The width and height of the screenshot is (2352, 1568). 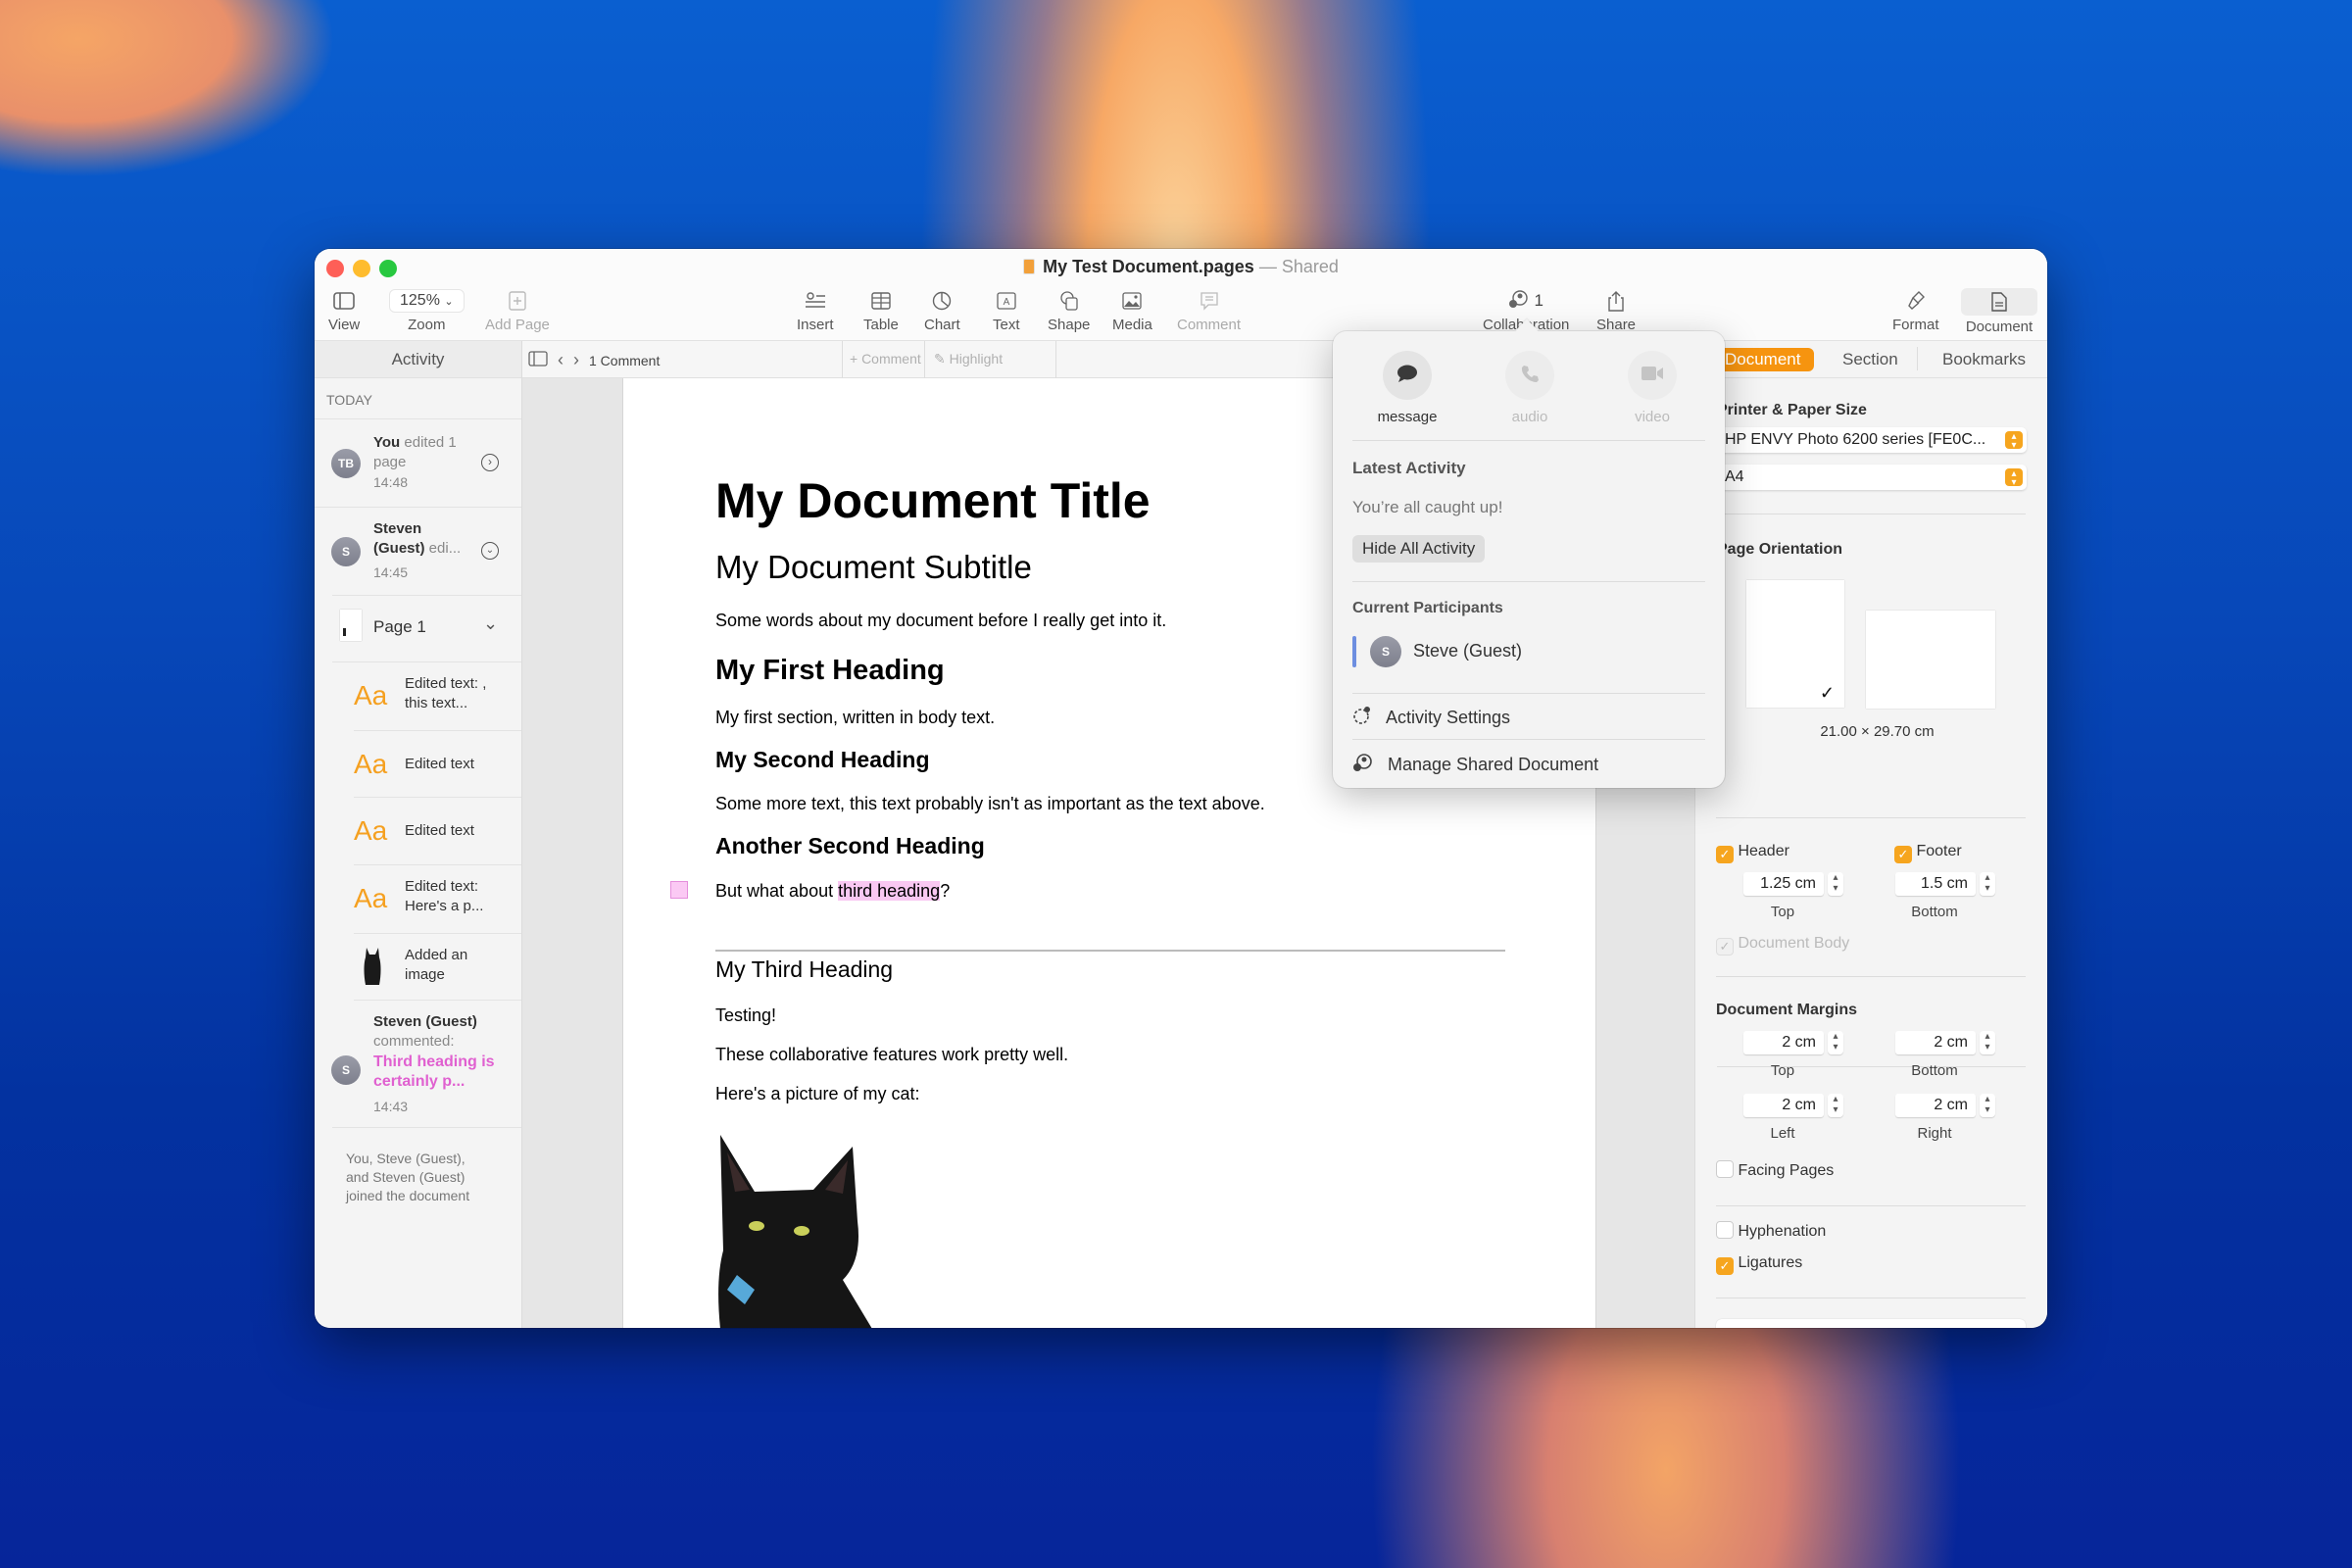 What do you see at coordinates (830, 671) in the screenshot?
I see `doc-heading-1: My First Heading` at bounding box center [830, 671].